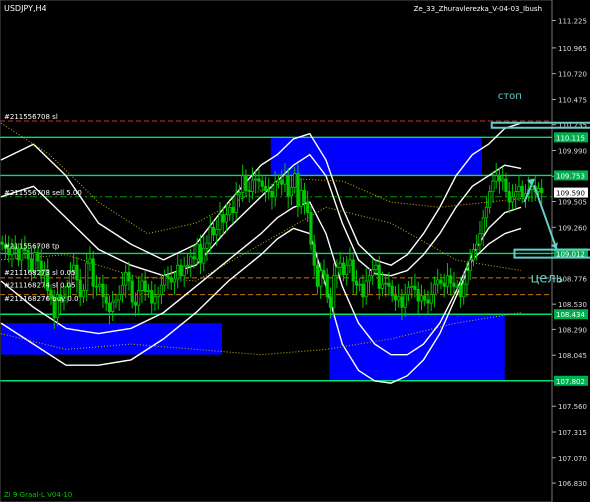 The image size is (590, 502). I want to click on price-axis-label: 110.965, so click(572, 49).